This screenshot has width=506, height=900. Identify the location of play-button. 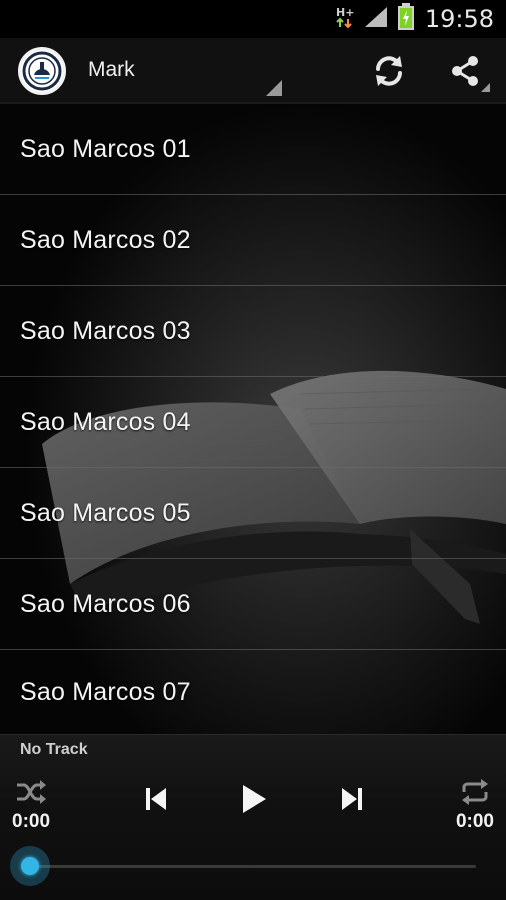
(254, 799).